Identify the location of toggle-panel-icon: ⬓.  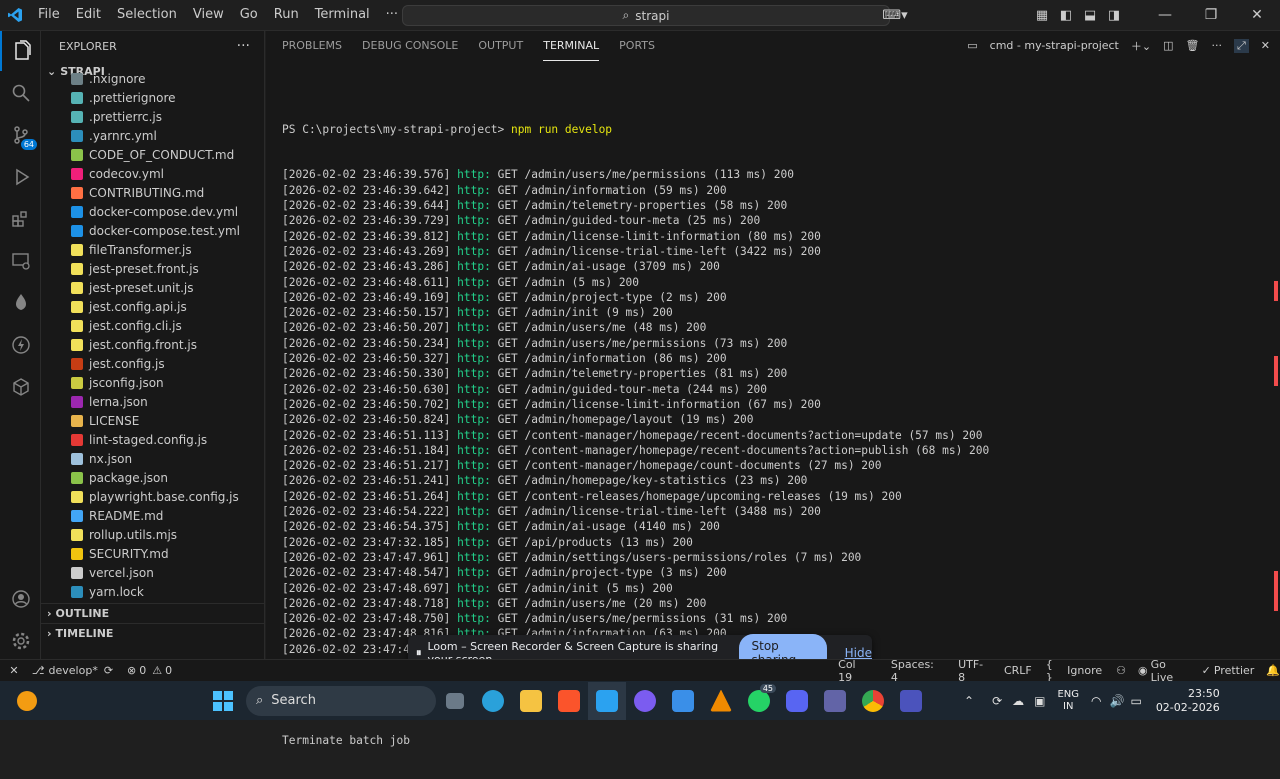
(1090, 15).